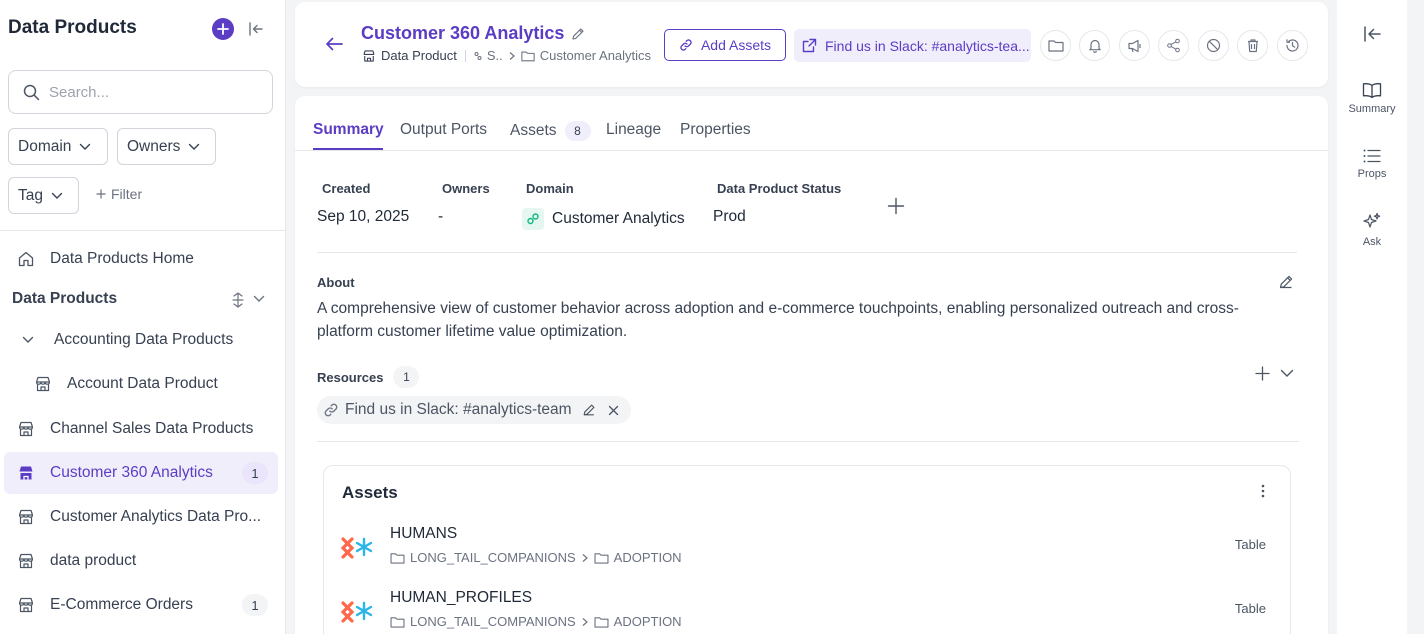  I want to click on tab-label: Summary, so click(348, 129).